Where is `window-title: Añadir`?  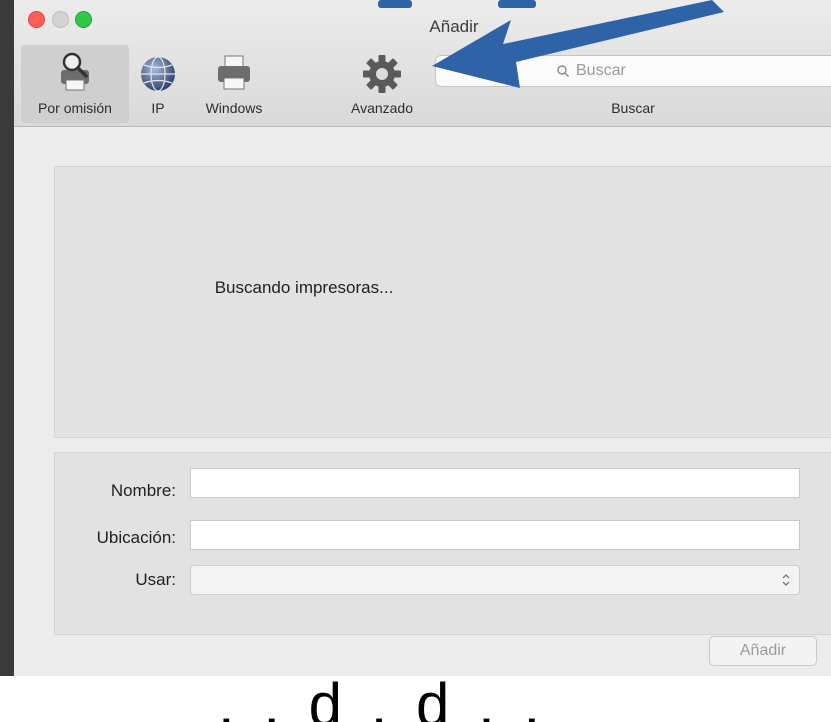
window-title: Añadir is located at coordinates (454, 26).